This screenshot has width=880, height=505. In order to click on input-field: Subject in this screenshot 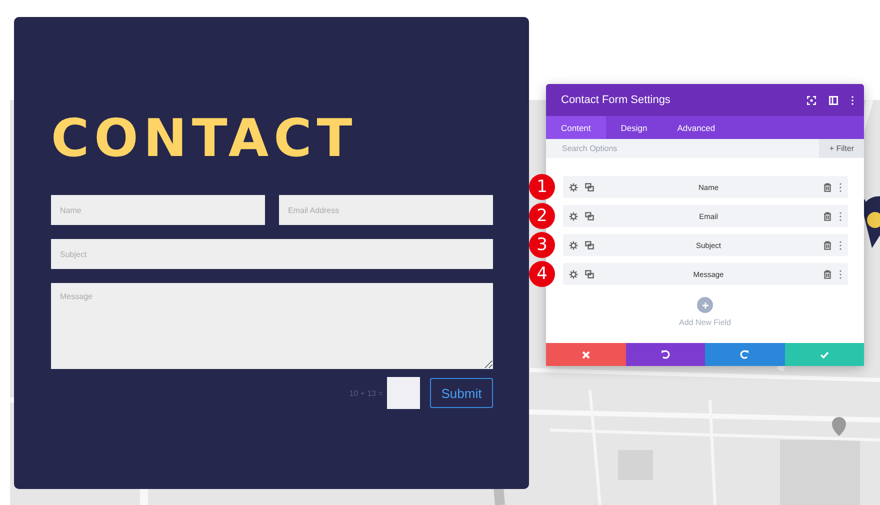, I will do `click(272, 254)`.